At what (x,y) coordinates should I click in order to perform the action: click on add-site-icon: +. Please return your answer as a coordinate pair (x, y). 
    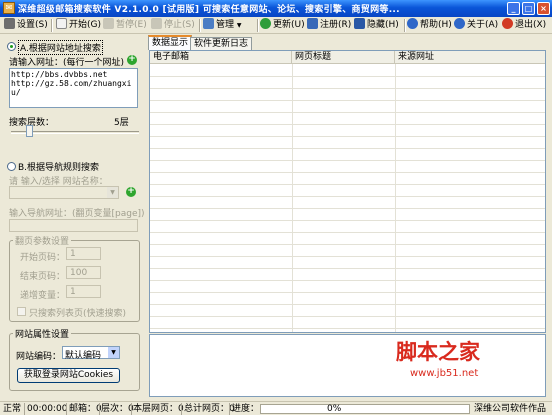
    Looking at the image, I should click on (131, 192).